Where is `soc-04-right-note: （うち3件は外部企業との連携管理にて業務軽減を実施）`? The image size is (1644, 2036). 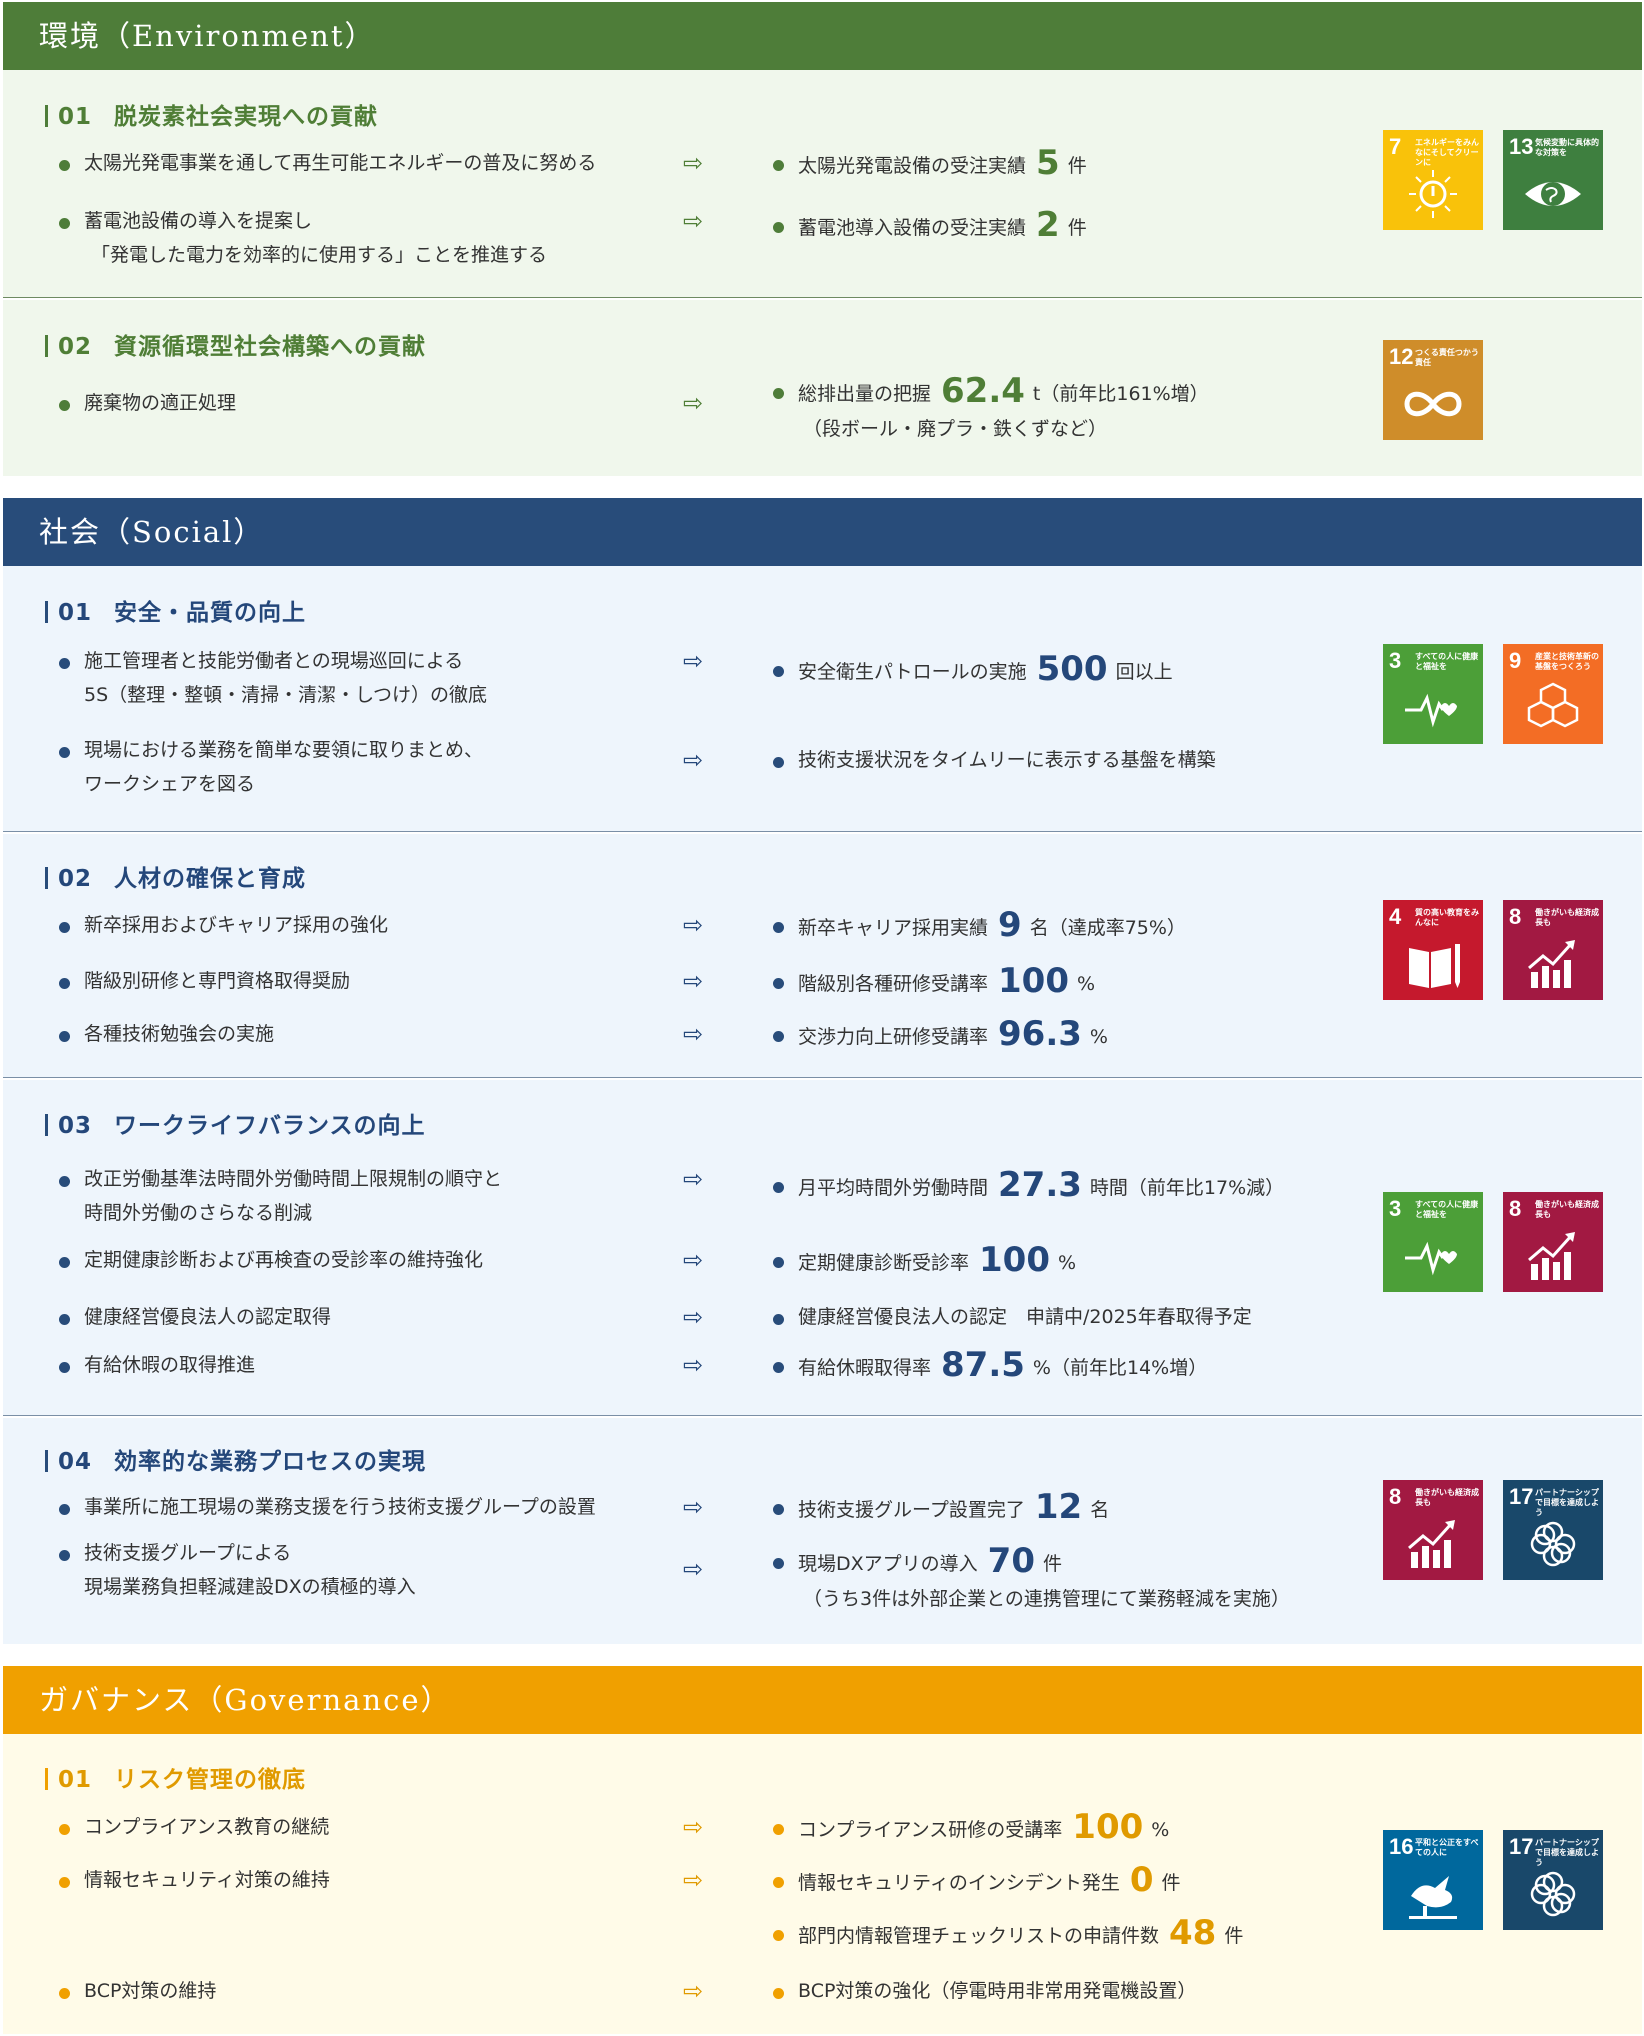
soc-04-right-note: （うち3件は外部企業との連携管理にて業務軽減を実施） is located at coordinates (1046, 1599).